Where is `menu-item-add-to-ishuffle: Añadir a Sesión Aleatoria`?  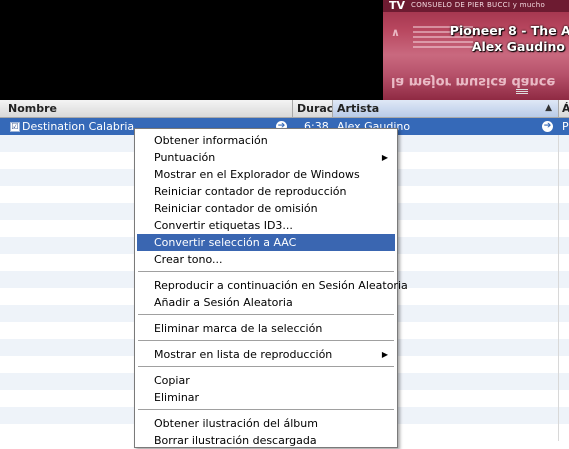
menu-item-add-to-ishuffle: Añadir a Sesión Aleatoria is located at coordinates (266, 302).